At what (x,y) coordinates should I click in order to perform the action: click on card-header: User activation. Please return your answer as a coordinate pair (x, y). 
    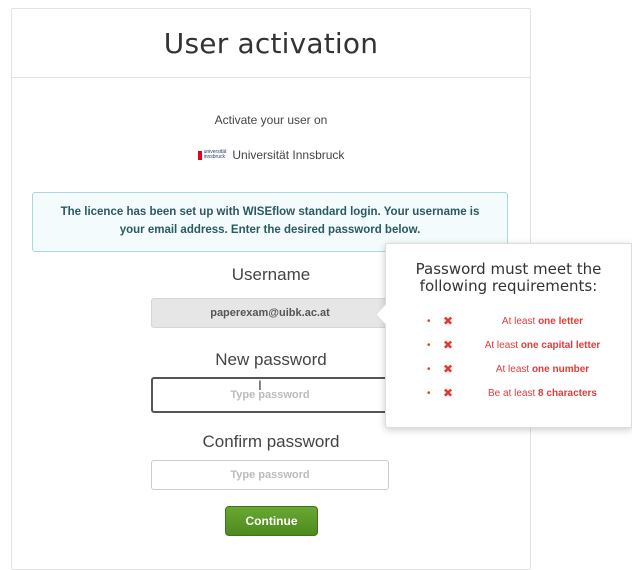
    Looking at the image, I should click on (271, 43).